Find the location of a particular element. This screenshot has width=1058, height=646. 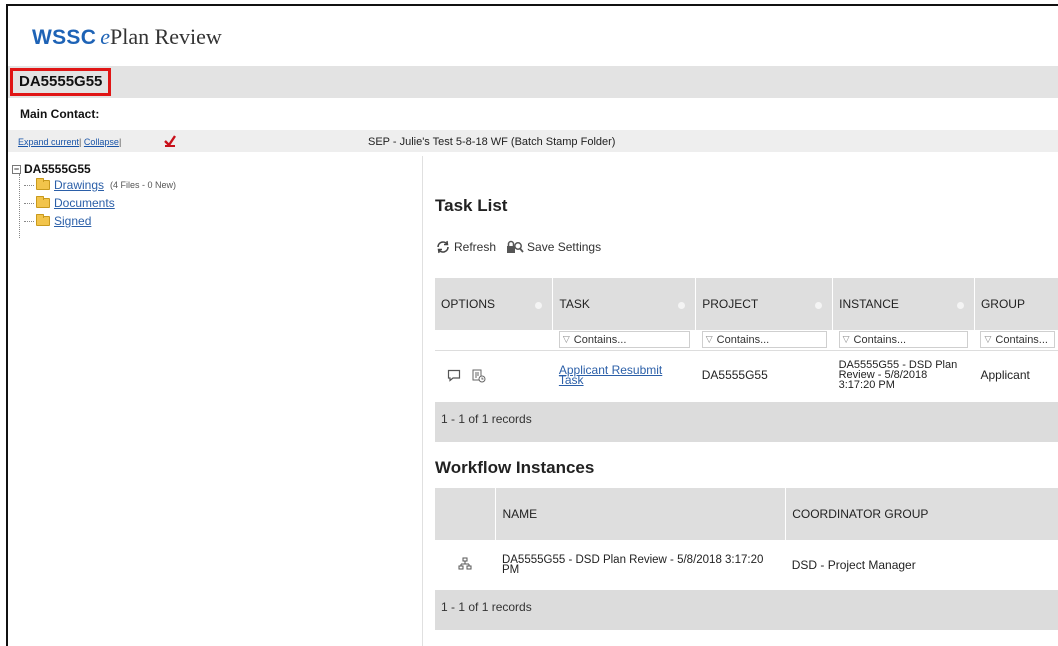

column-header-icon is located at coordinates (466, 514).